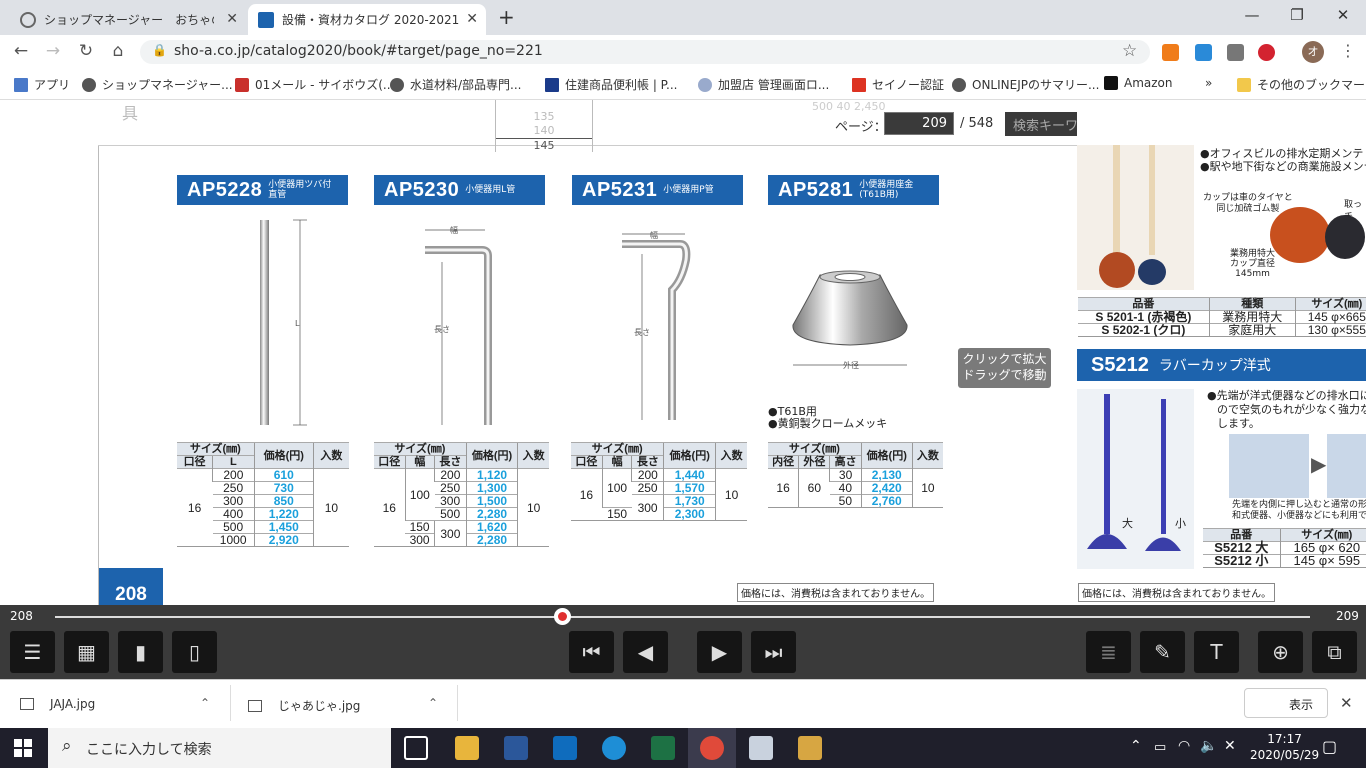 Image resolution: width=1366 pixels, height=768 pixels. I want to click on s5212-caption: 先端を内側に押し込むと通常の形 和式便器、小便器などにも利用で, so click(1299, 511).